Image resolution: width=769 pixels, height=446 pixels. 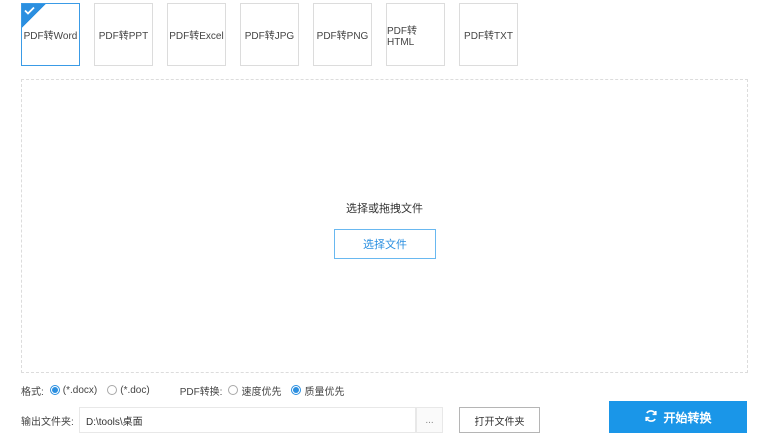 I want to click on tab-label: PDF转TXT, so click(x=488, y=36).